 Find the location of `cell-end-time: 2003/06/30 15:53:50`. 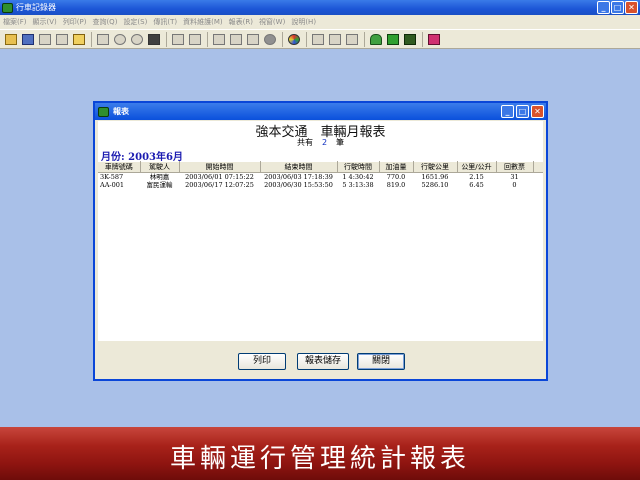

cell-end-time: 2003/06/30 15:53:50 is located at coordinates (298, 185).